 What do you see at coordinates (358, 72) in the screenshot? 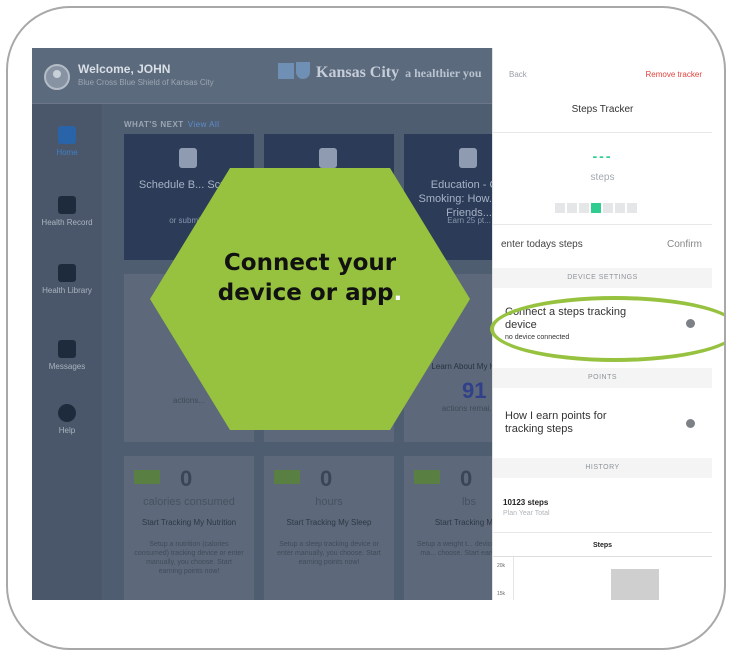
I see `brand-city: Kansas City` at bounding box center [358, 72].